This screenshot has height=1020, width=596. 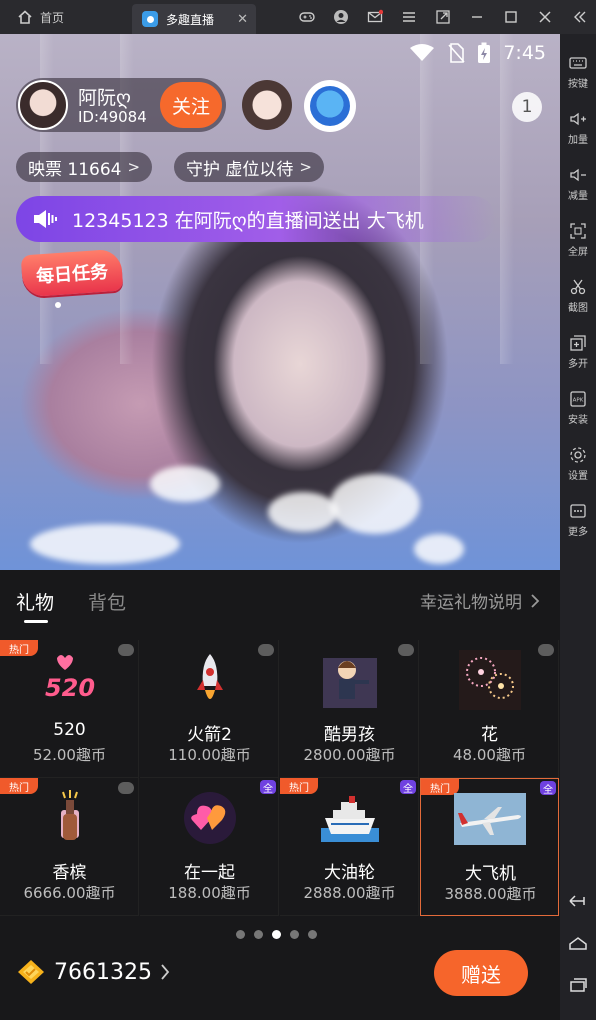 What do you see at coordinates (490, 819) in the screenshot?
I see `airplane-icon` at bounding box center [490, 819].